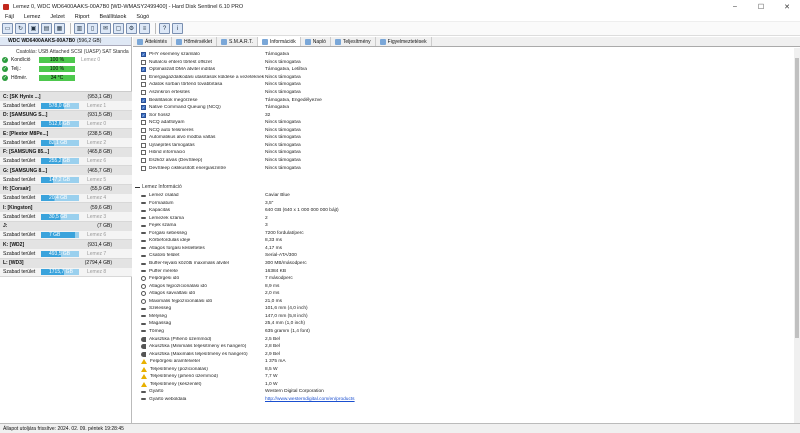 Image resolution: width=800 pixels, height=433 pixels. I want to click on chart-icon: ▤, so click(46, 28).